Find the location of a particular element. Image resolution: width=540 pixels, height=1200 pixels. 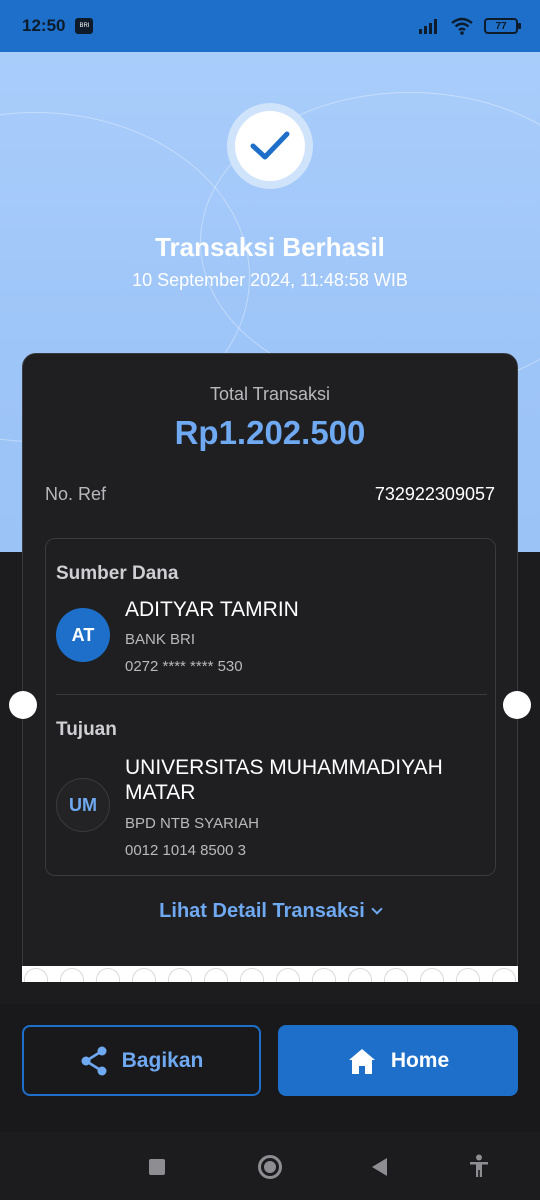

home-button: Home is located at coordinates (398, 1060).